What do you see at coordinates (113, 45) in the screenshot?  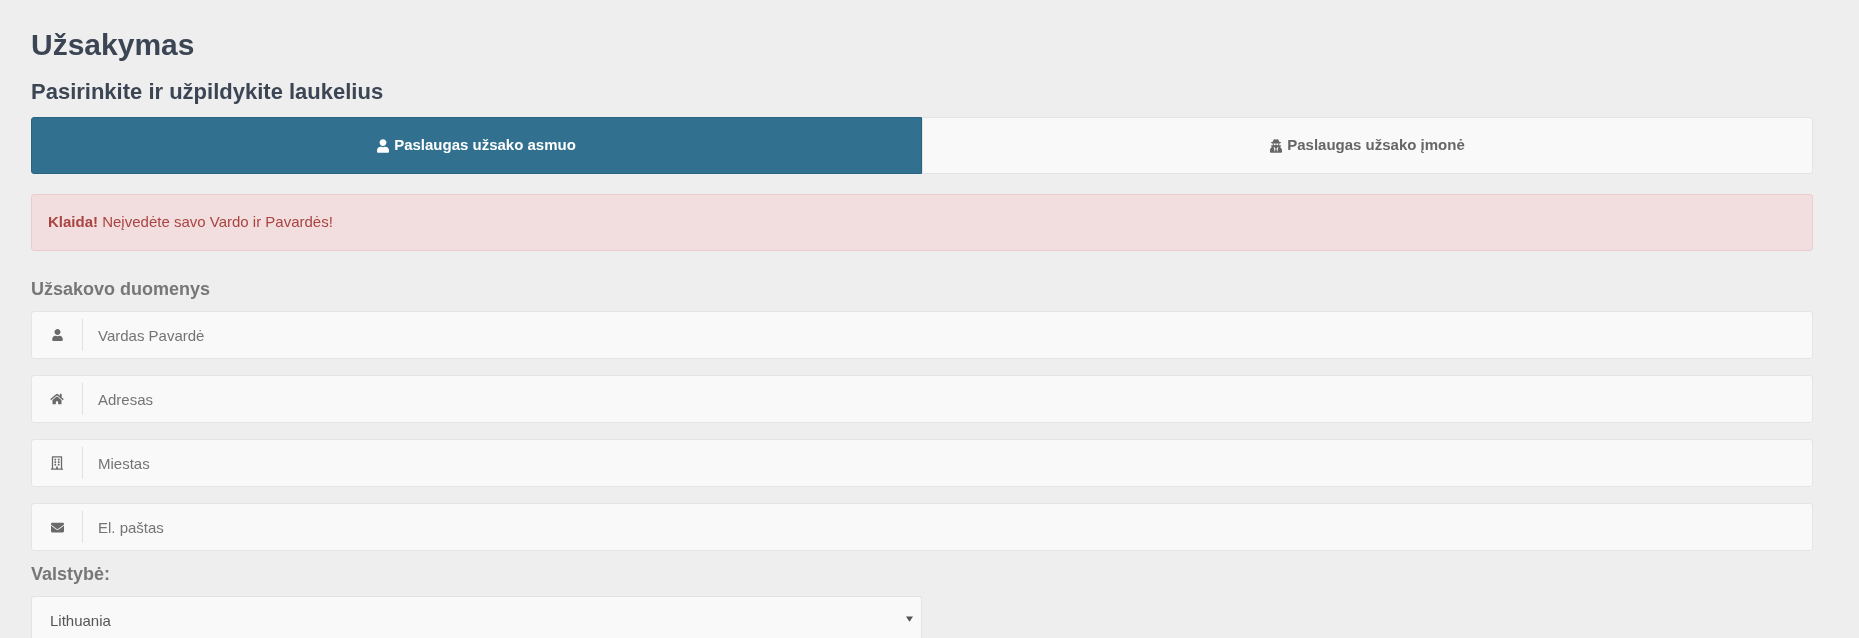 I see `page-title: Užsakymas` at bounding box center [113, 45].